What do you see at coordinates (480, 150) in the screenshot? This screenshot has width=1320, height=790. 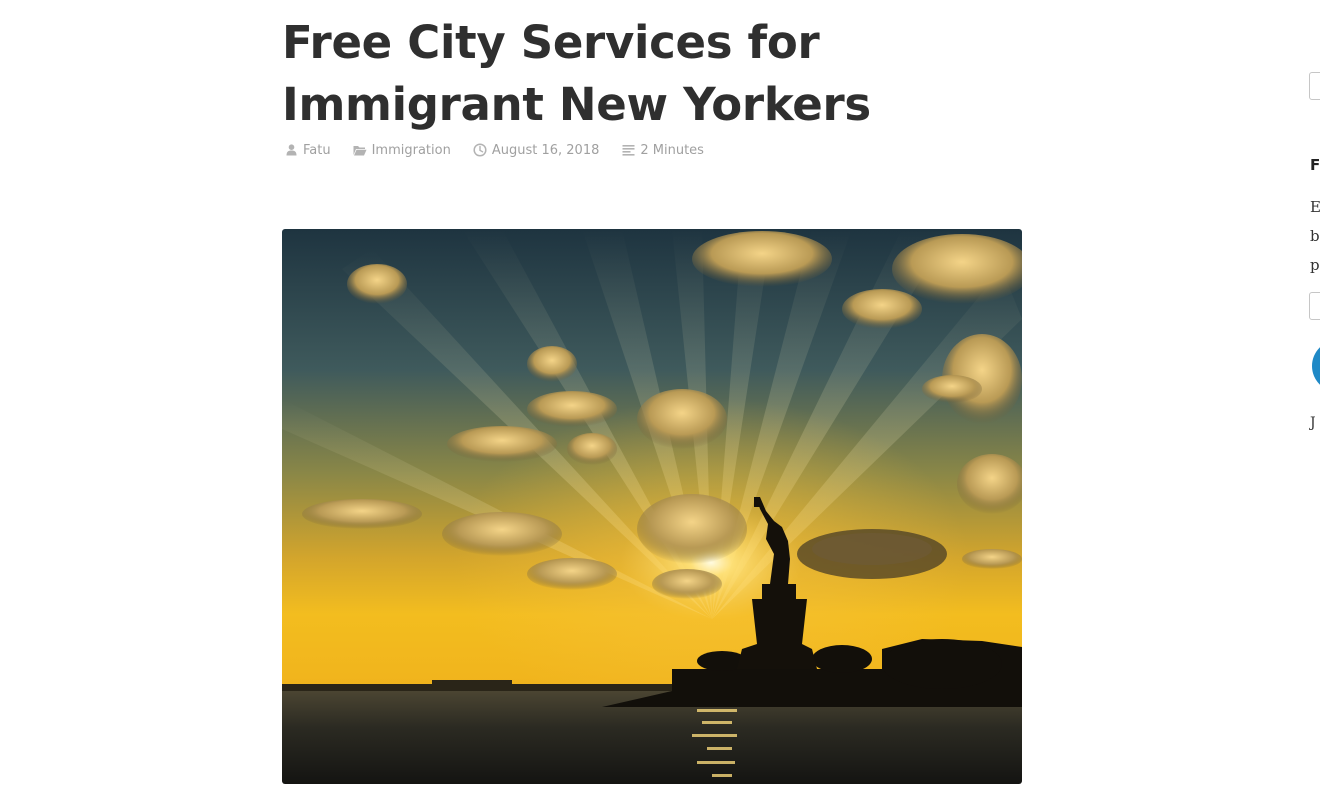 I see `clock-icon` at bounding box center [480, 150].